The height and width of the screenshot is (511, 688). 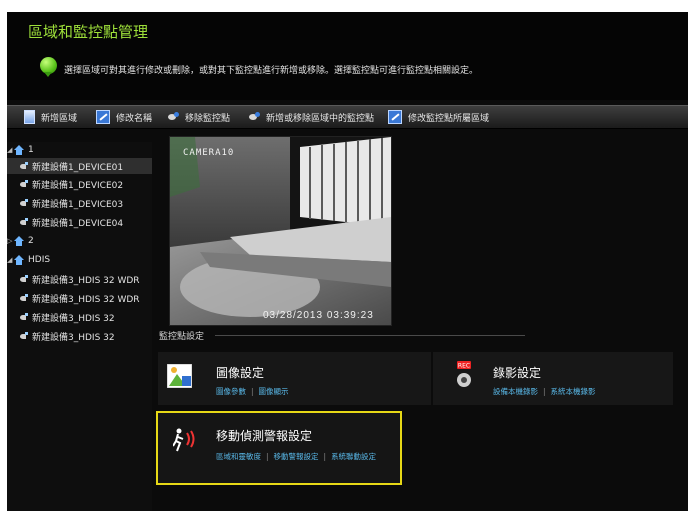 What do you see at coordinates (231, 391) in the screenshot?
I see `image-params-link: 圖像參數` at bounding box center [231, 391].